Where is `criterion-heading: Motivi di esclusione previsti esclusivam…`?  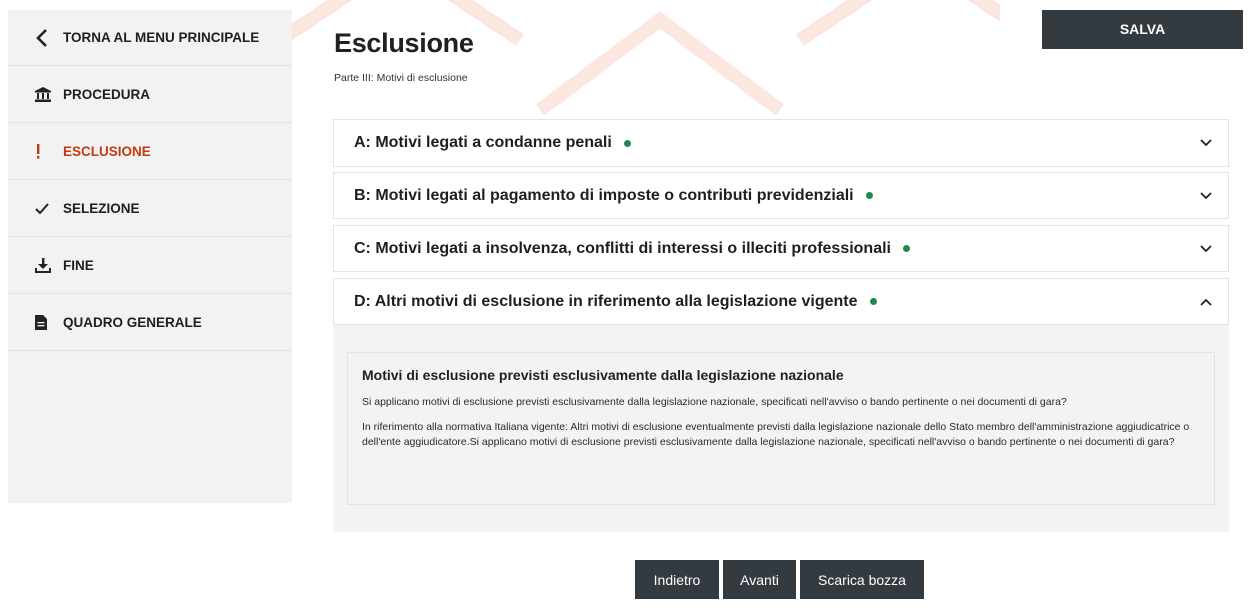
criterion-heading: Motivi di esclusione previsti esclusivam… is located at coordinates (603, 375).